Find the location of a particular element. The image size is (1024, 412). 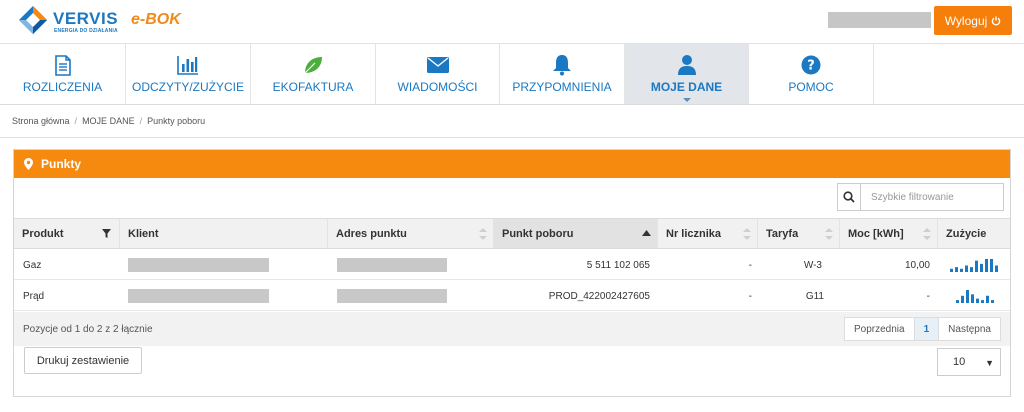

leaf-icon is located at coordinates (313, 65).